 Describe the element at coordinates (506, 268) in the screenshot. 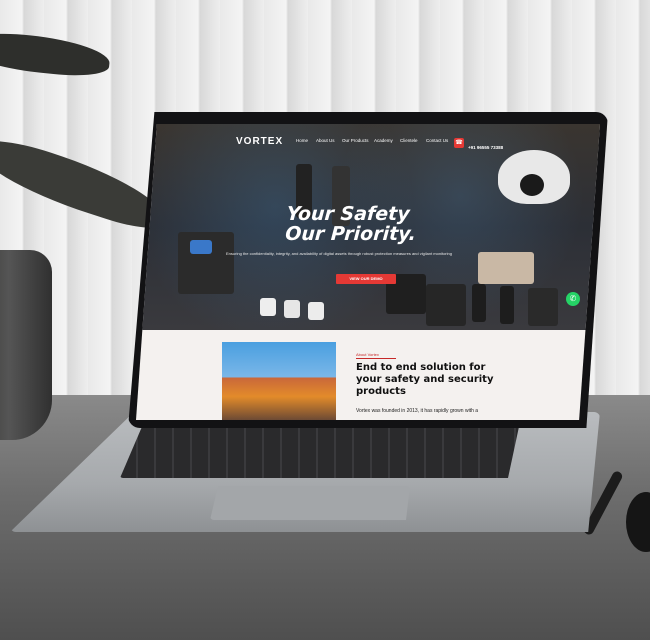

I see `family-photo` at that location.